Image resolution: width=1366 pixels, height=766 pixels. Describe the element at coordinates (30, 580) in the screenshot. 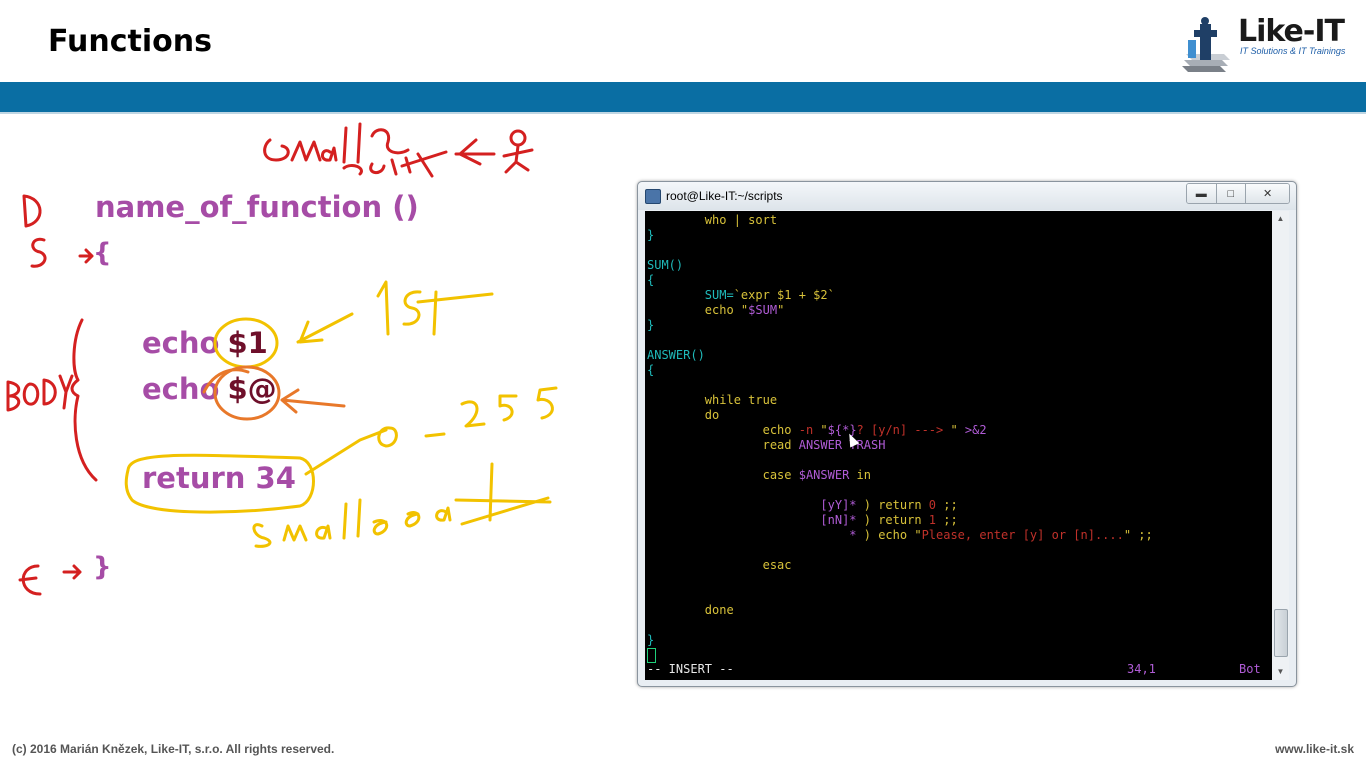

I see `ink-letter-e` at that location.